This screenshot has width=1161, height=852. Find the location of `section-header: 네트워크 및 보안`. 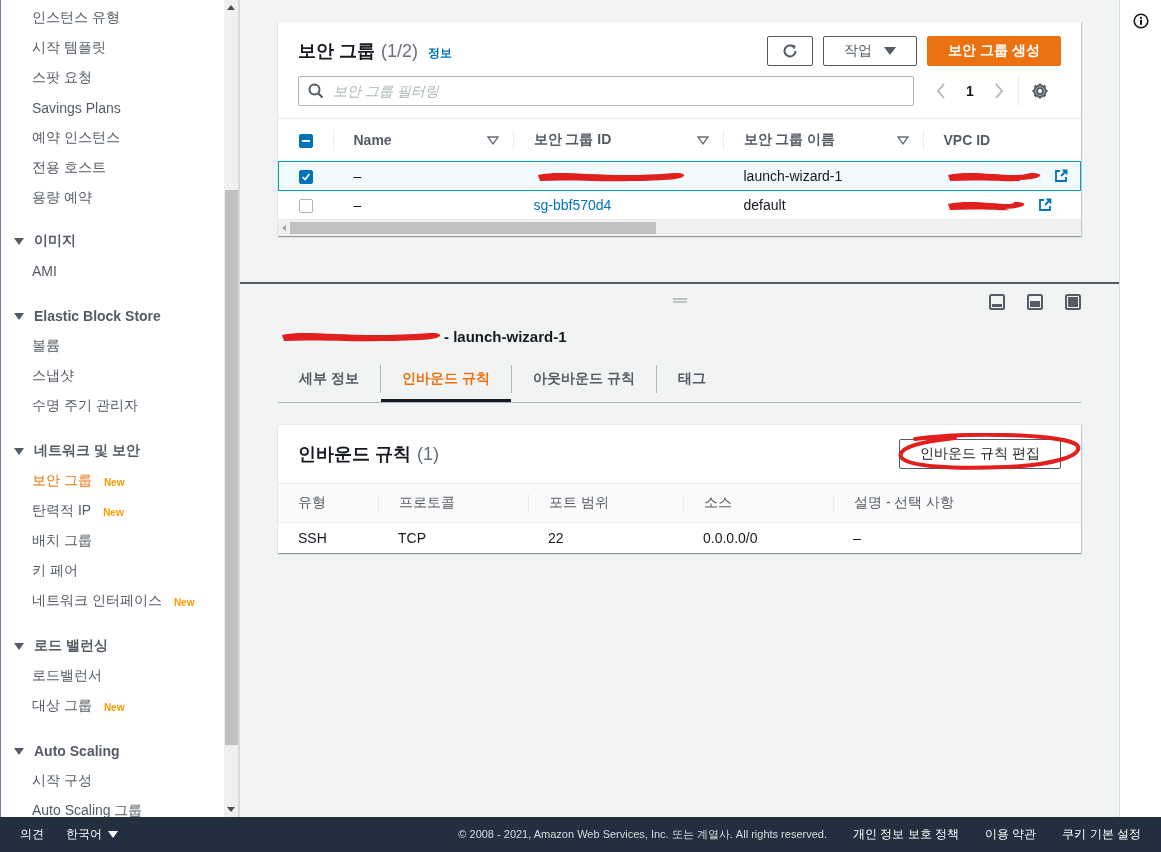

section-header: 네트워크 및 보안 is located at coordinates (112, 451).